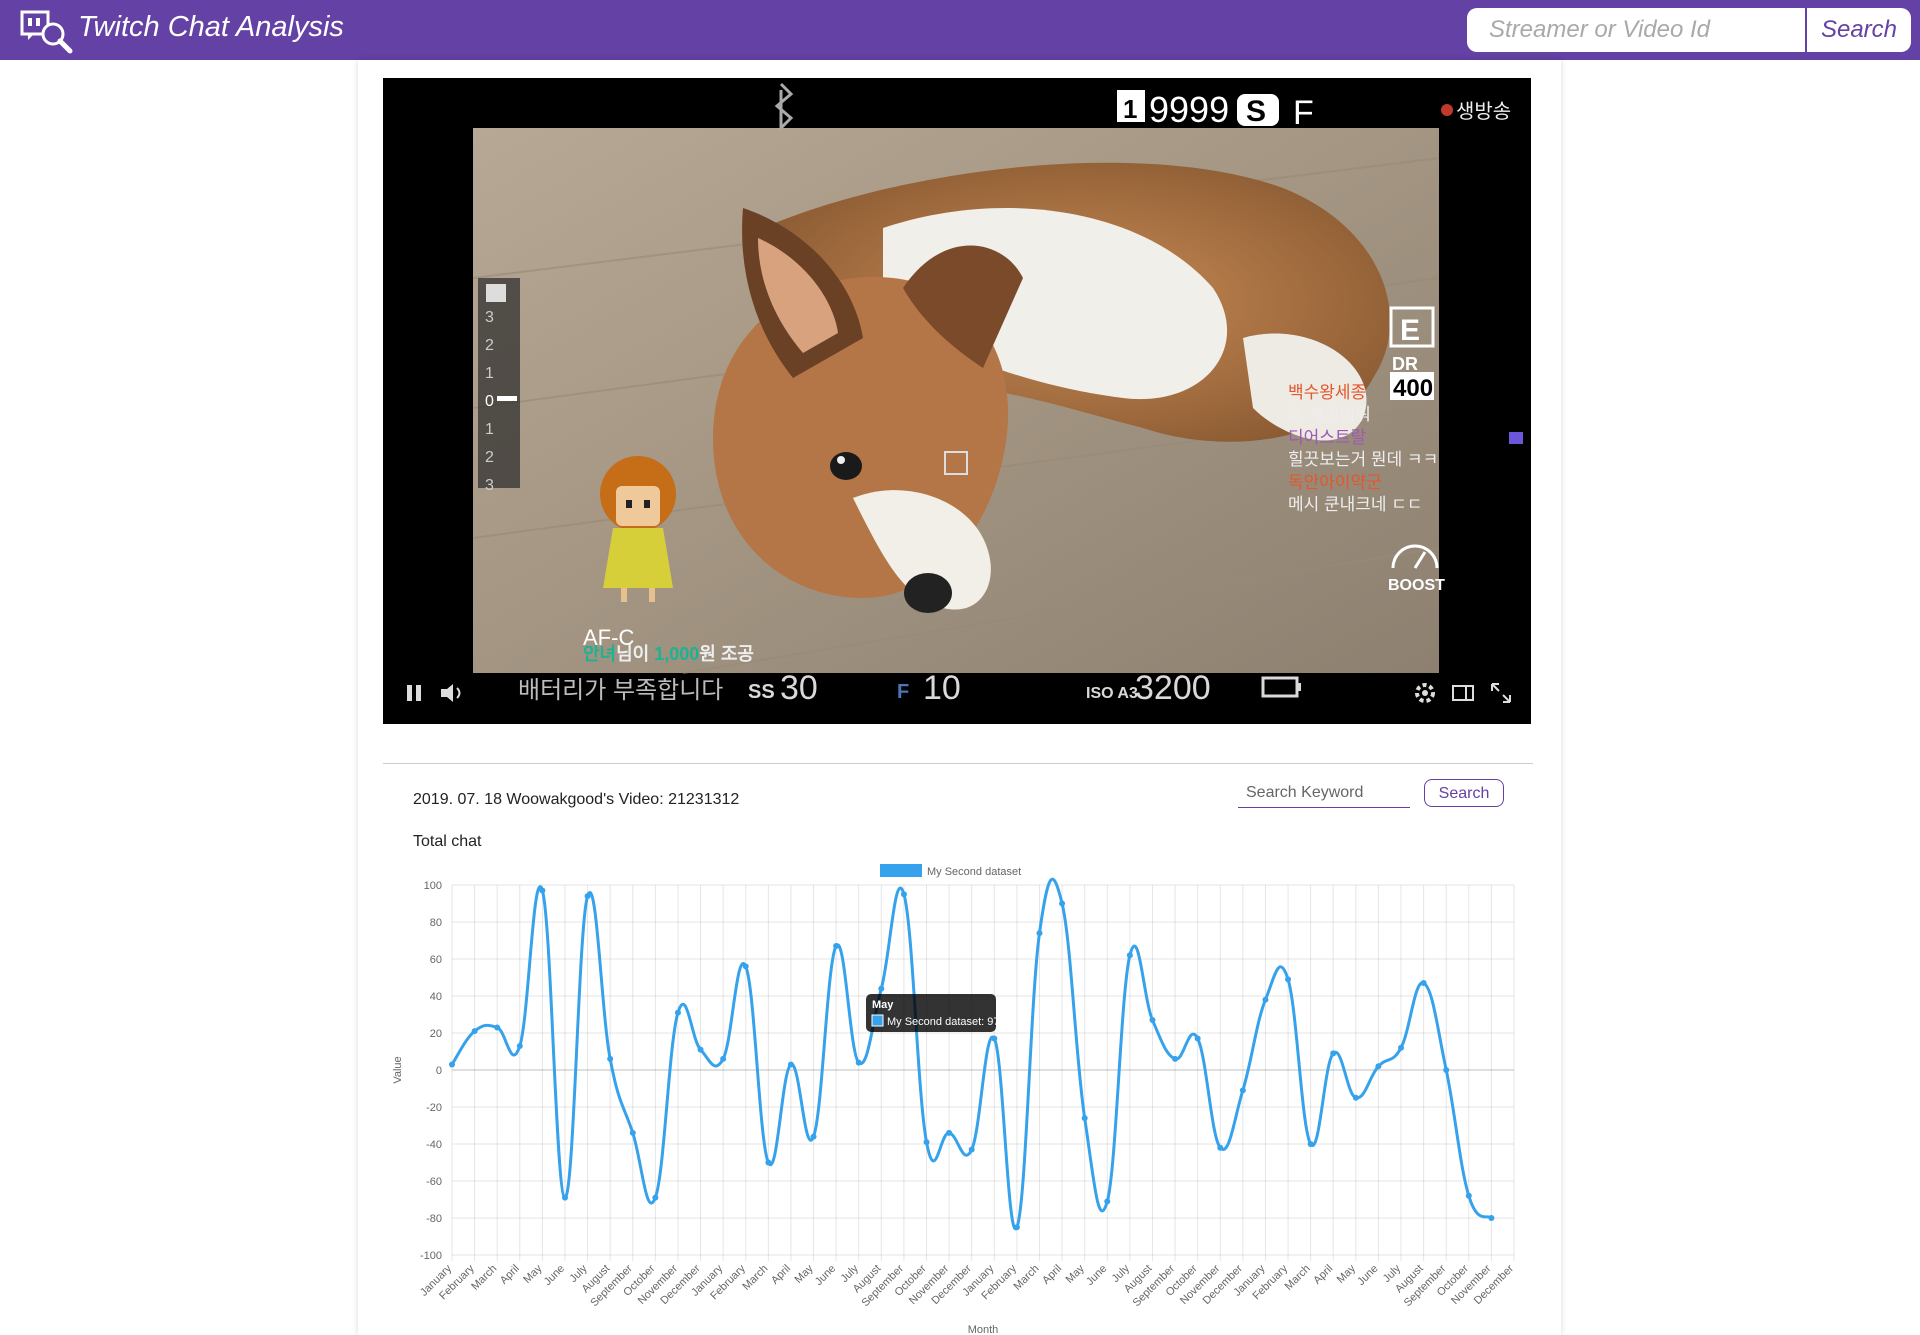 The width and height of the screenshot is (1920, 1335). What do you see at coordinates (489, 401) in the screenshot?
I see `svg-text: 0` at bounding box center [489, 401].